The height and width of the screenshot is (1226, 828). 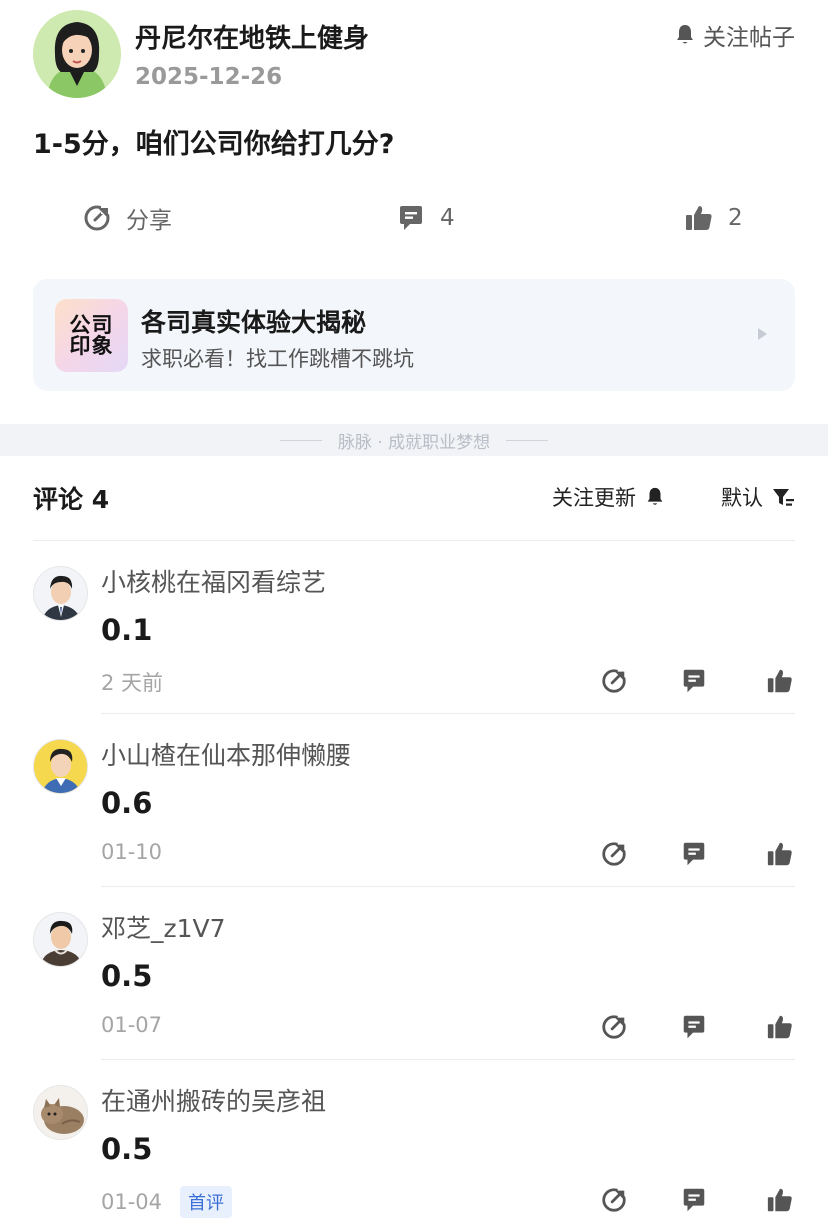 I want to click on comments-title: 评论 4, so click(x=71, y=499).